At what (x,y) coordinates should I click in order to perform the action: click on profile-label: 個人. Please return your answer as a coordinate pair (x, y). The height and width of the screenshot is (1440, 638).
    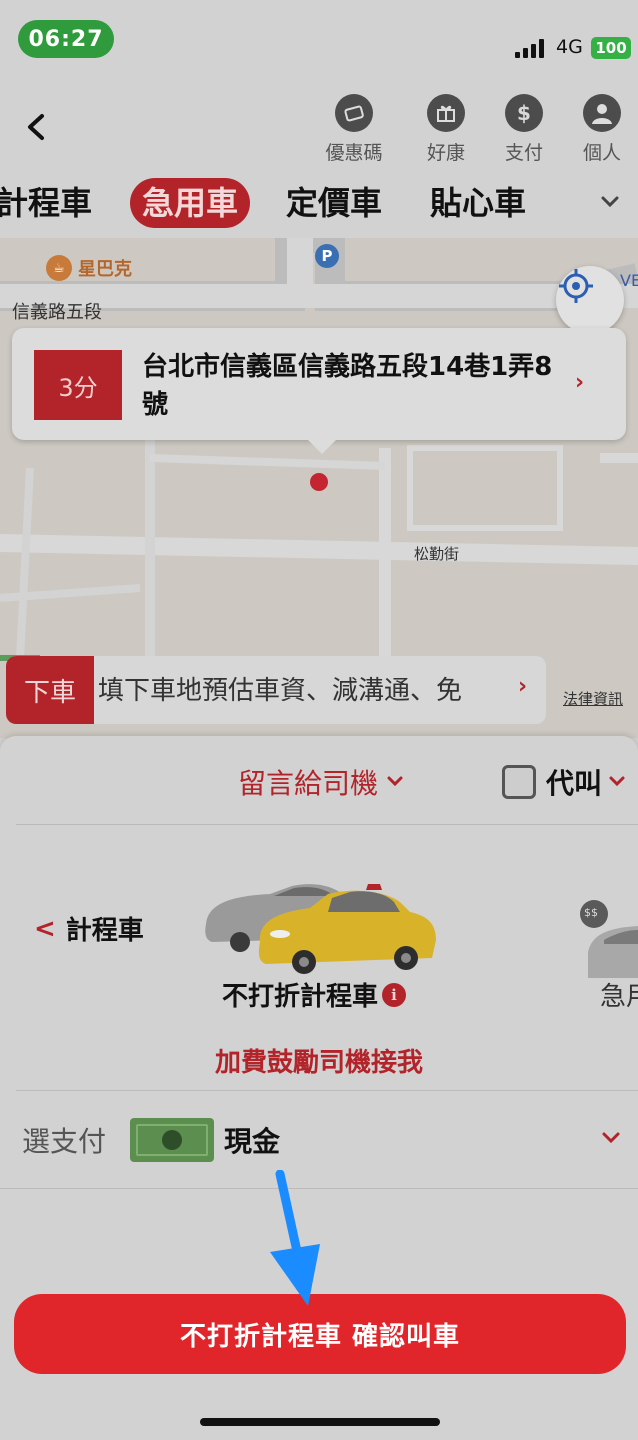
    Looking at the image, I should click on (601, 153).